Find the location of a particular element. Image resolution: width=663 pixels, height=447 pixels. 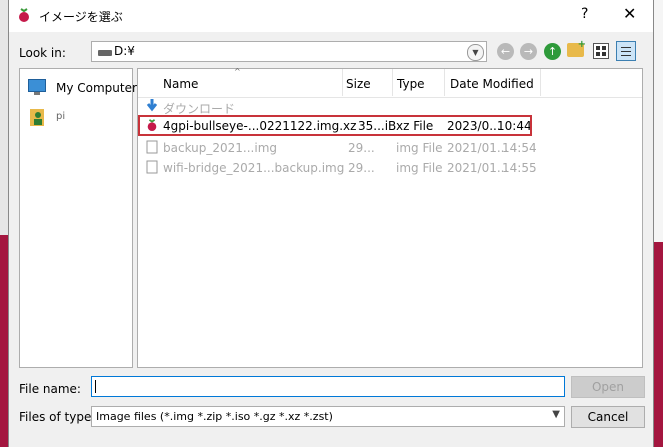

file-name-label: File name: is located at coordinates (50, 389).